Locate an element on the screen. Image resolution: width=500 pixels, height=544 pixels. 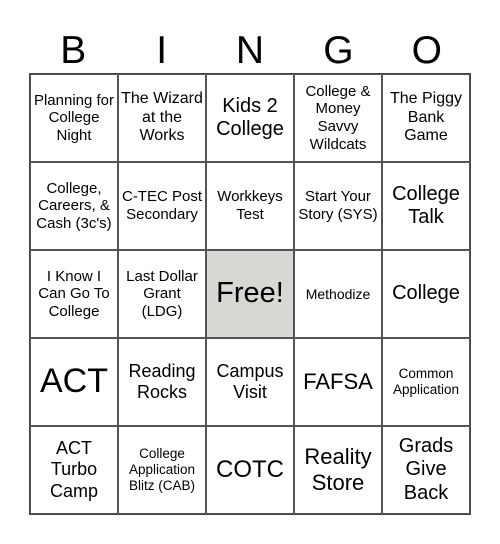
header-letter-o: O is located at coordinates (426, 50).